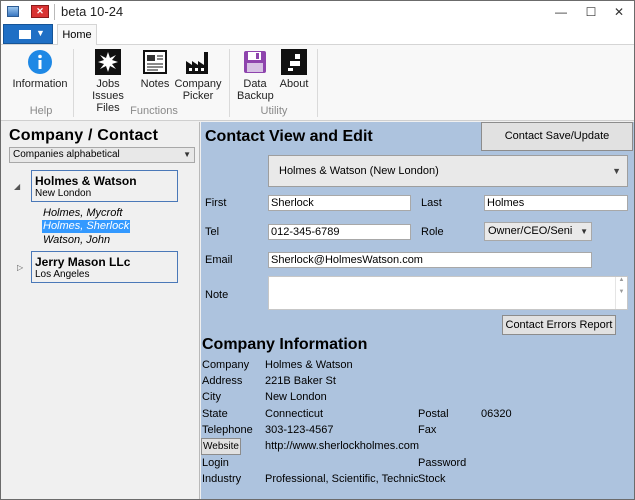 The width and height of the screenshot is (635, 500). I want to click on info-icon, so click(40, 62).